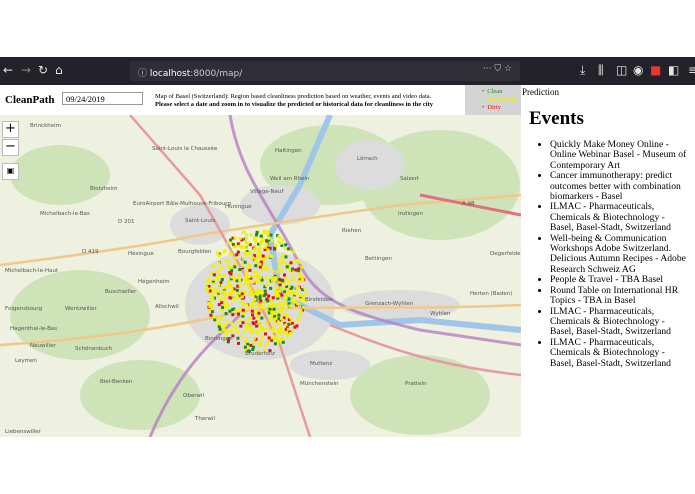 The height and width of the screenshot is (494, 695). Describe the element at coordinates (638, 70) in the screenshot. I see `account-icon: ◉` at that location.